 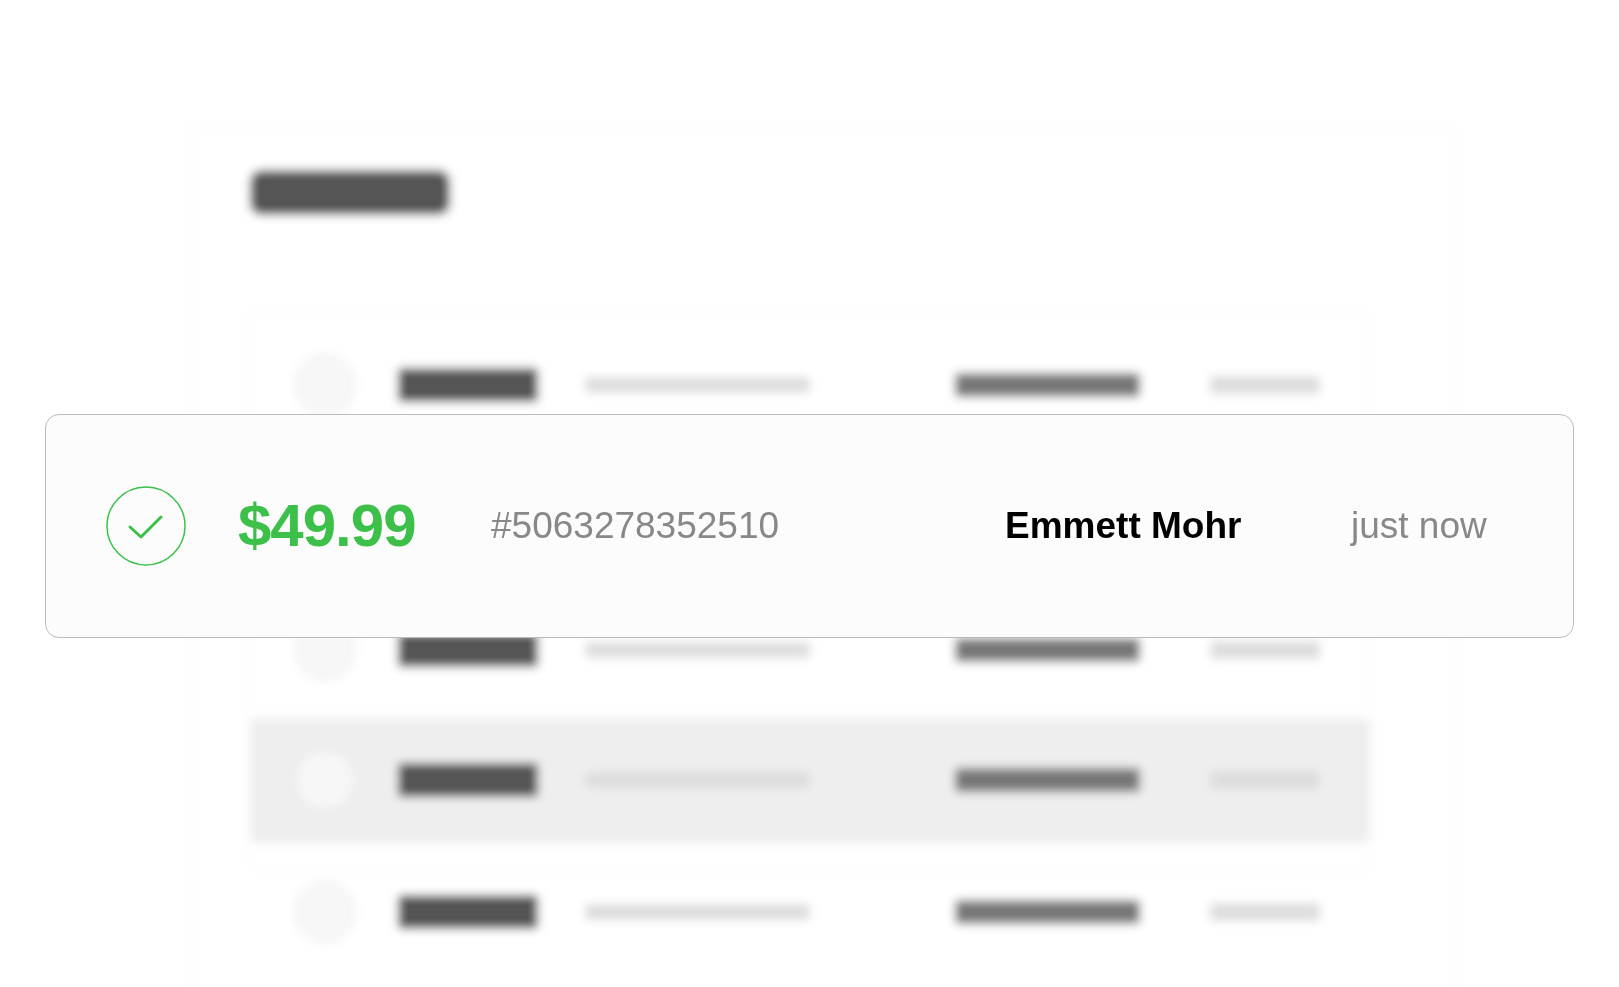 I want to click on customer-name: Emmett Mohr, so click(x=1124, y=526).